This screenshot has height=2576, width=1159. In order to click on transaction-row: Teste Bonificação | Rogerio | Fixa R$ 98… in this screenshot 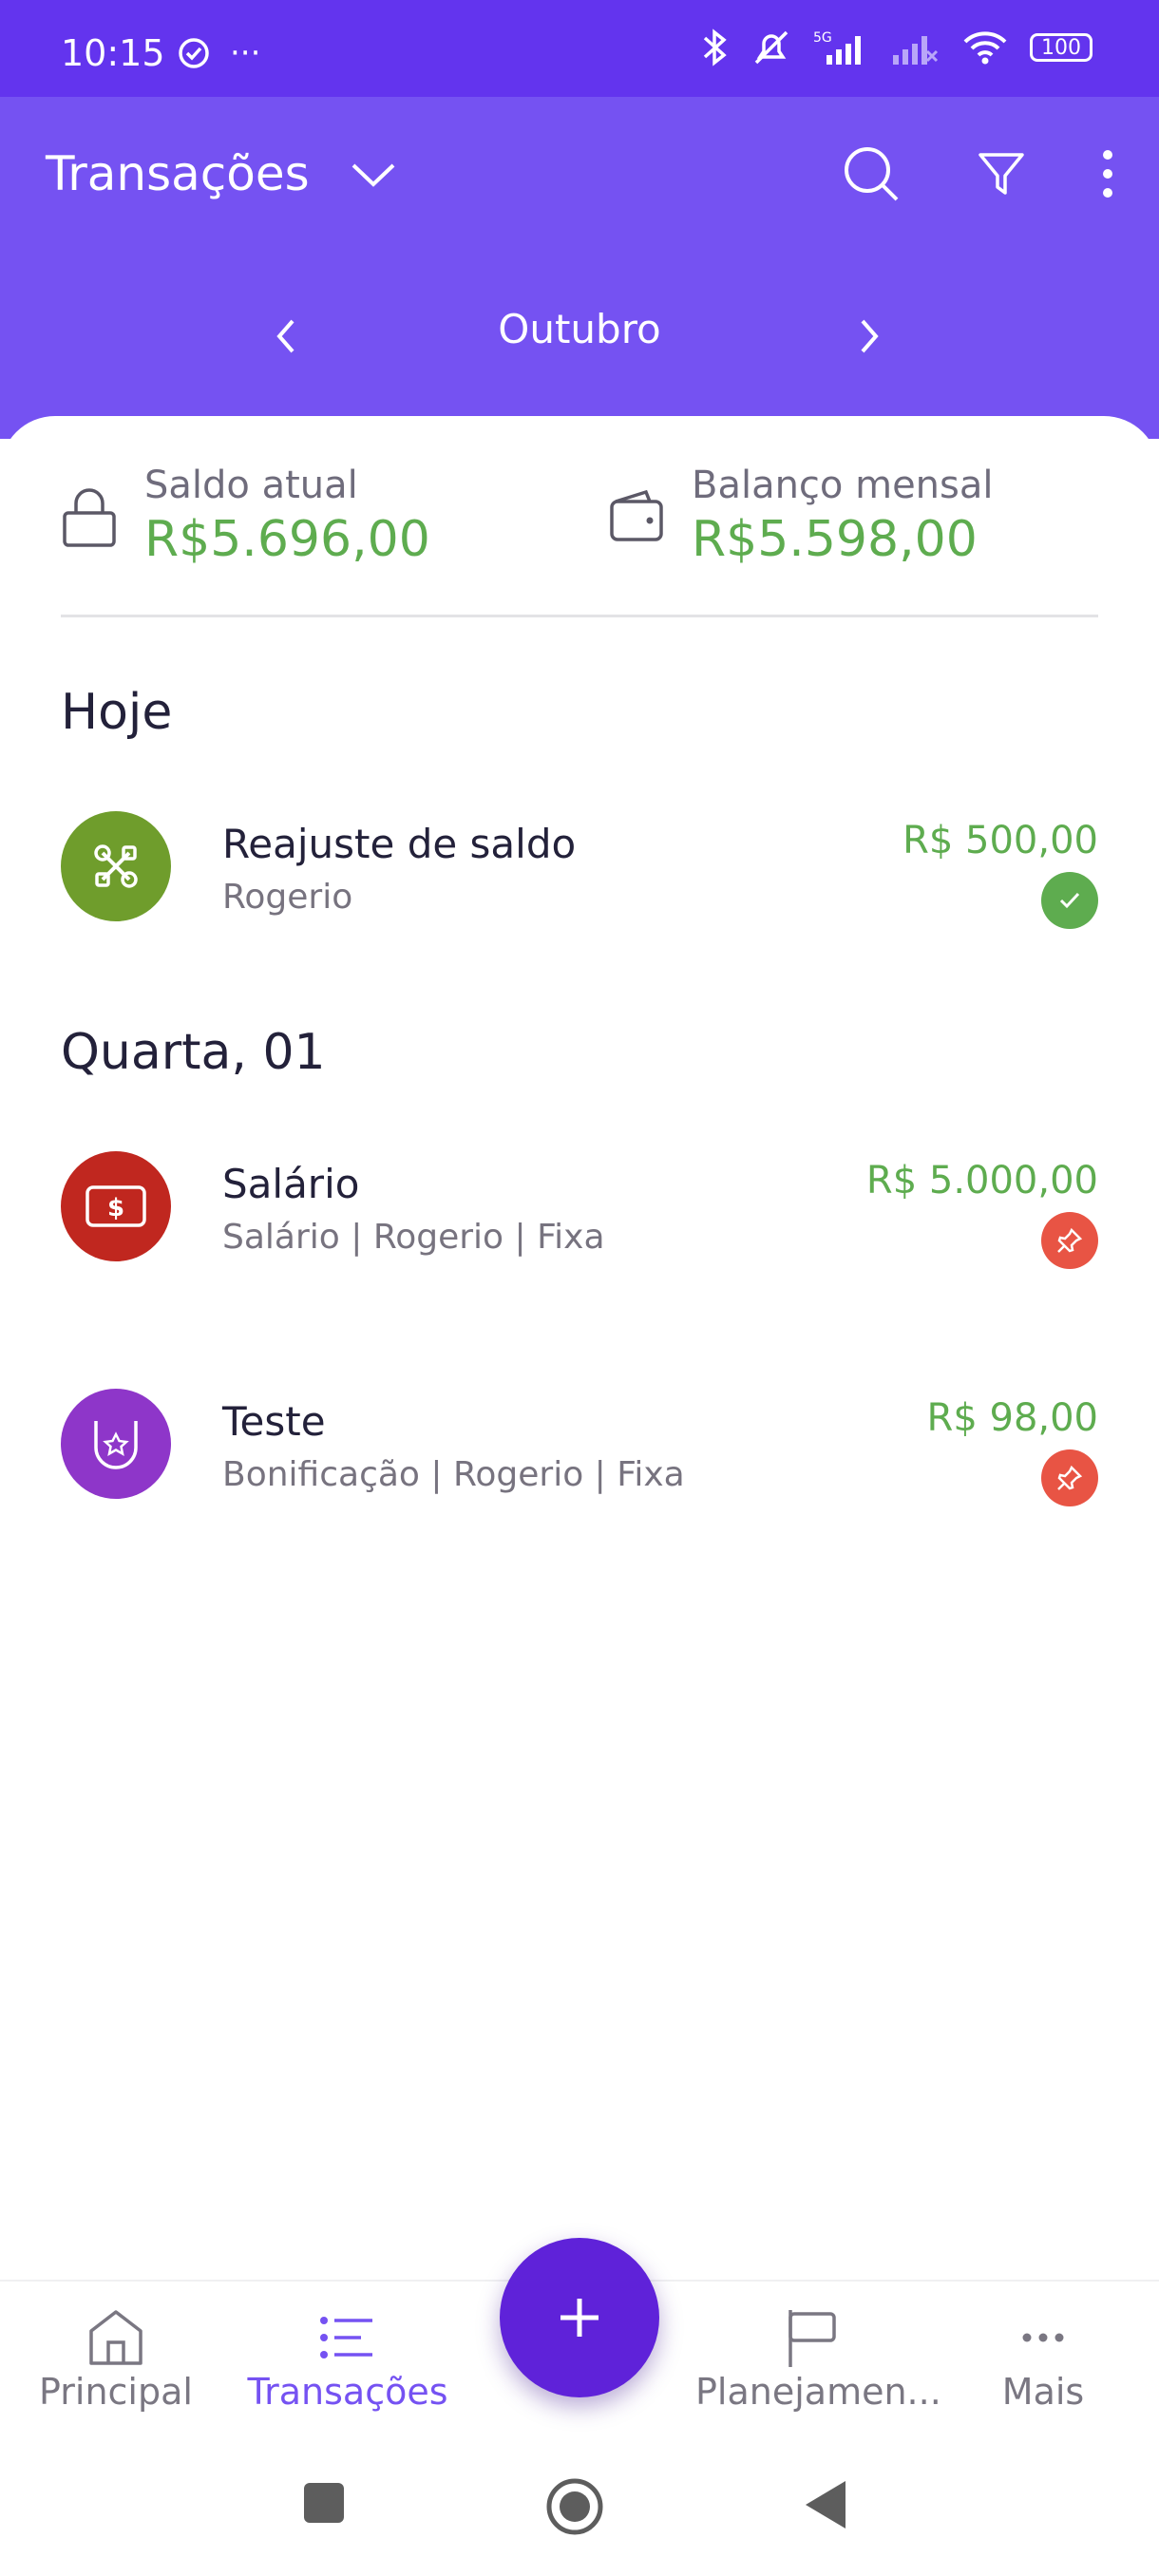, I will do `click(579, 1447)`.